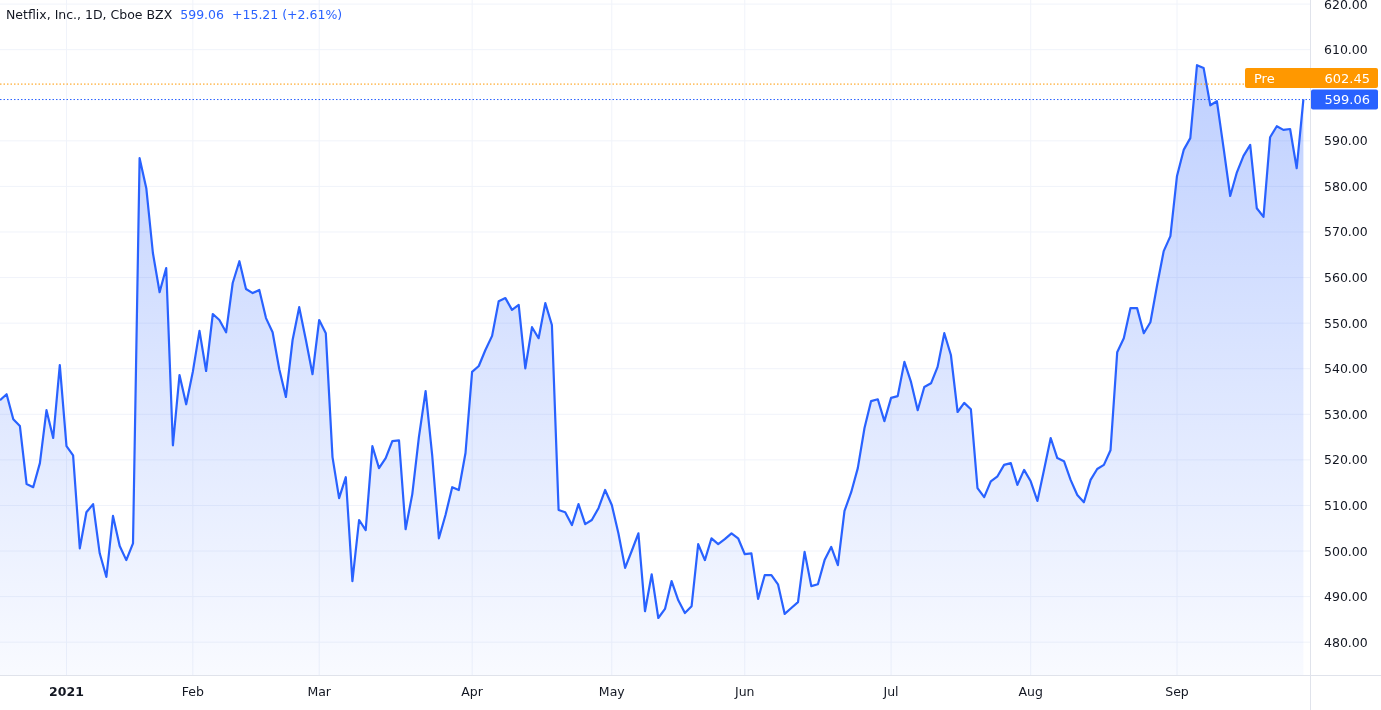 The width and height of the screenshot is (1381, 710). Describe the element at coordinates (1346, 141) in the screenshot. I see `y-axis-label: 590.00` at that location.